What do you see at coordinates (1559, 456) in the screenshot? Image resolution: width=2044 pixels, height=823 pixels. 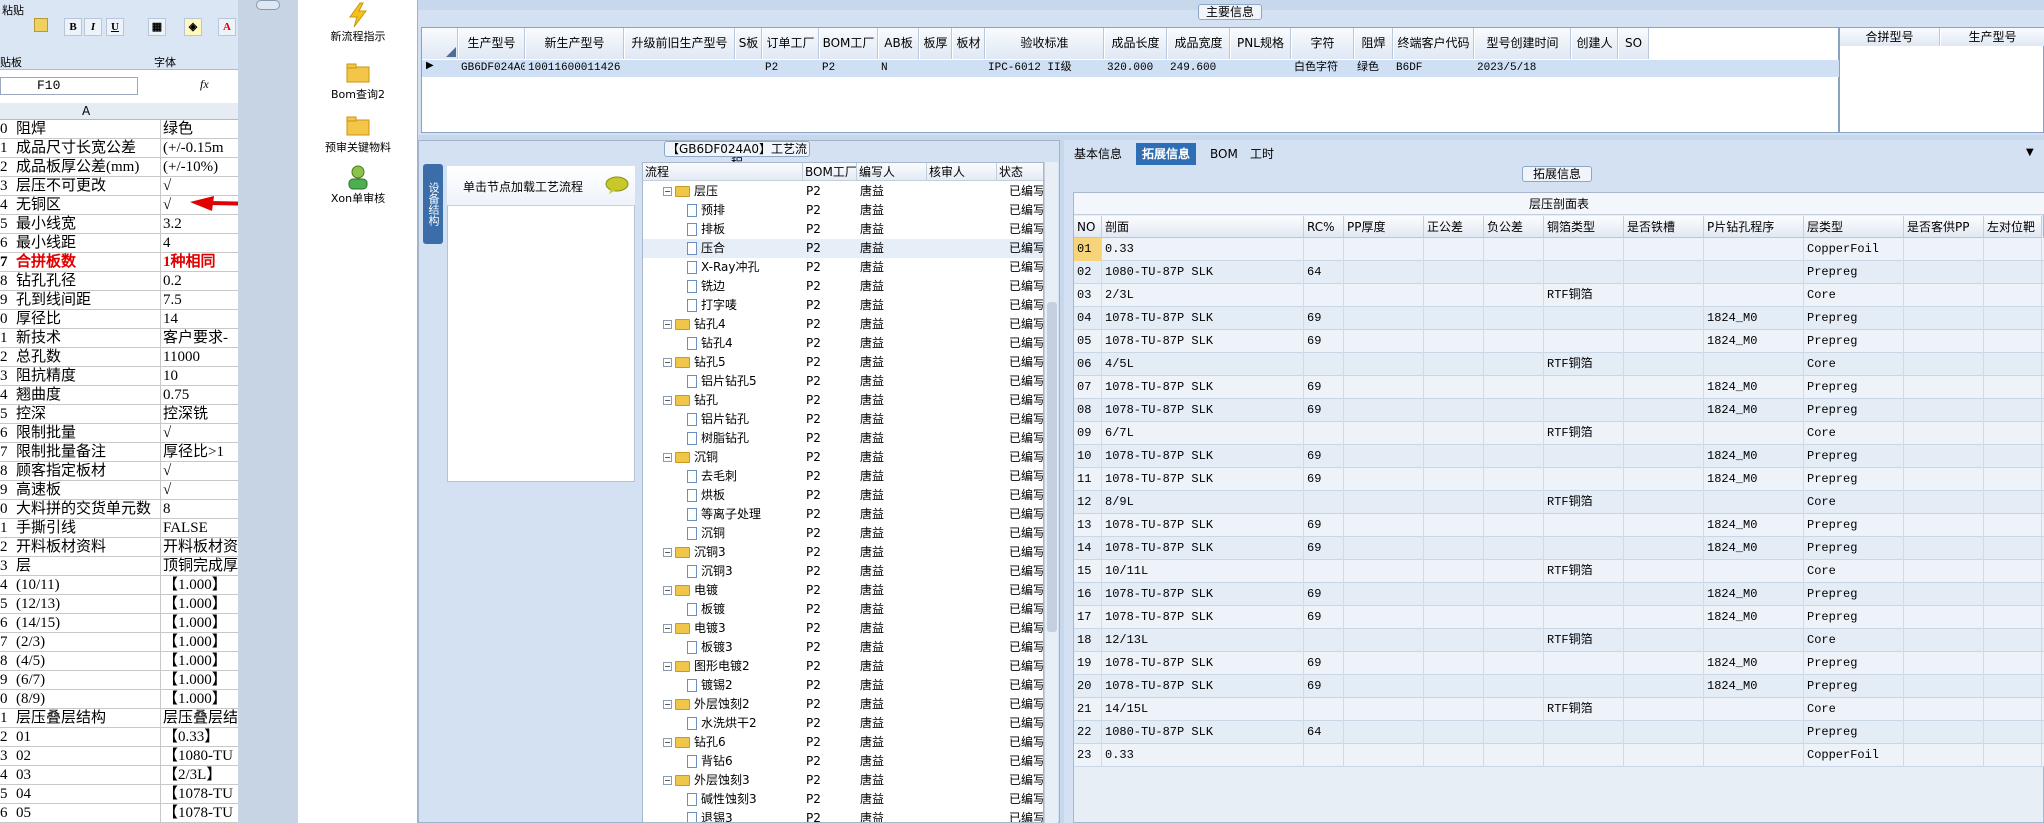 I see `lamination-row: 10 1078-TU-87P SLK 69 1824_M0 Prepreg` at bounding box center [1559, 456].